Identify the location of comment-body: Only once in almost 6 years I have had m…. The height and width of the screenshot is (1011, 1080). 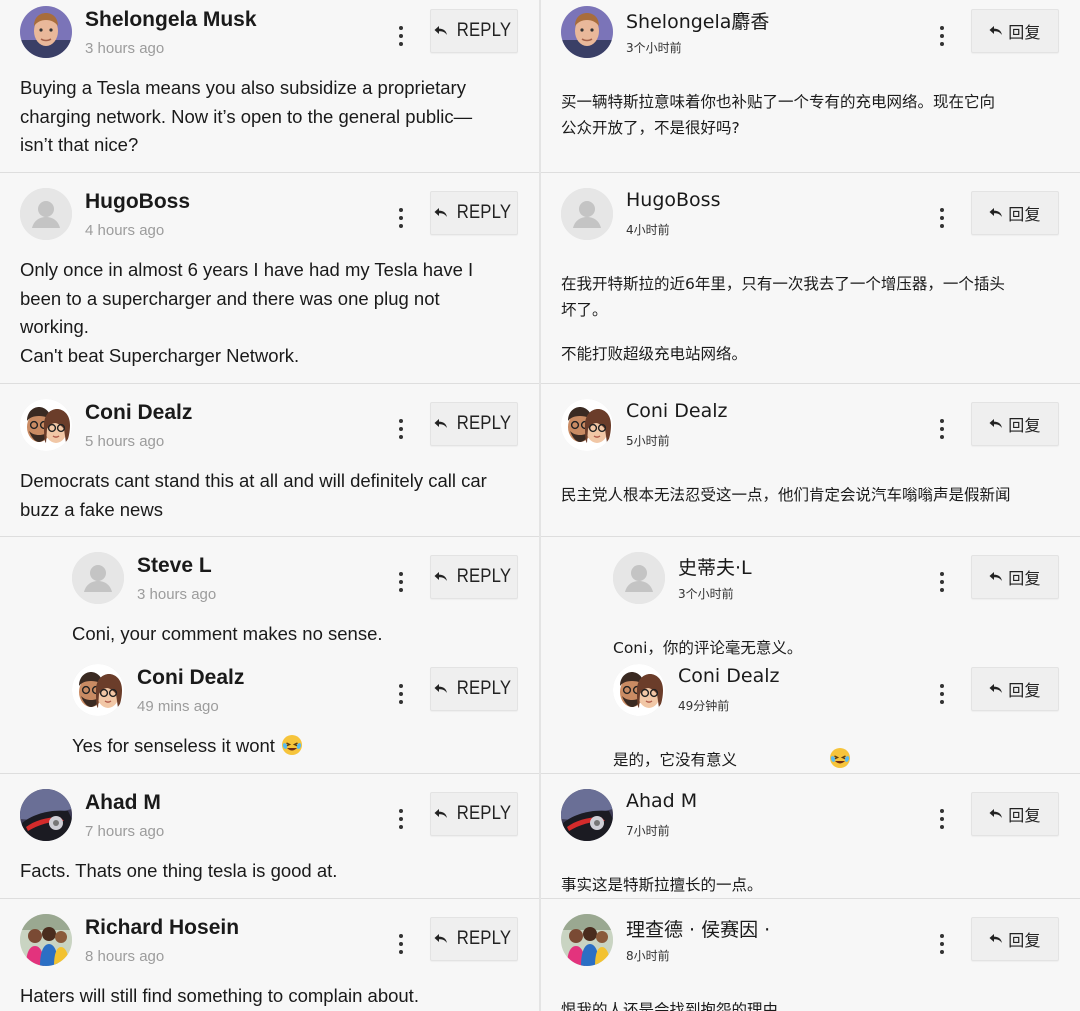
(270, 313).